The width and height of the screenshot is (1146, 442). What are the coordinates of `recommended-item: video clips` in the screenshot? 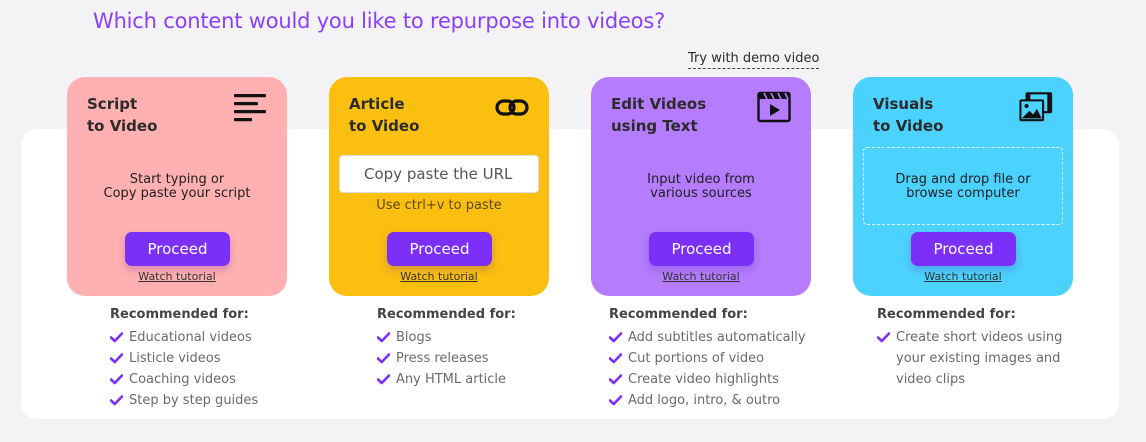 It's located at (969, 379).